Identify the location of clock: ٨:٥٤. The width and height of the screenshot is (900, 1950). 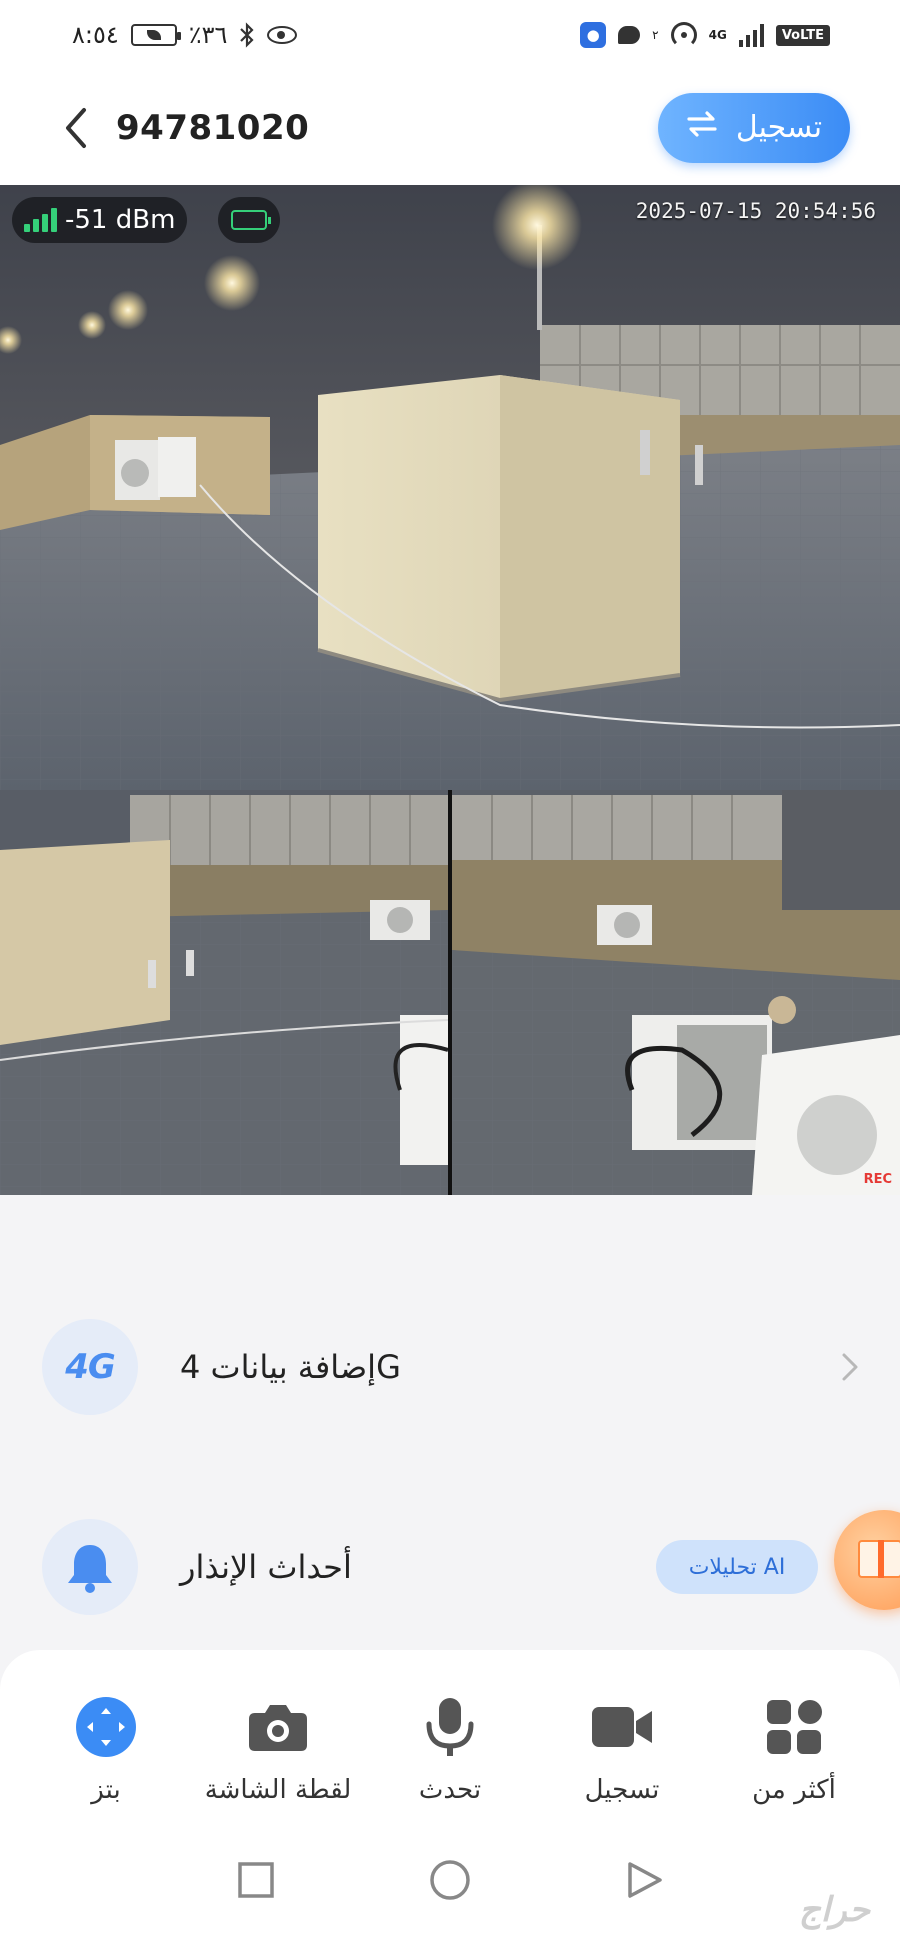
(95, 35).